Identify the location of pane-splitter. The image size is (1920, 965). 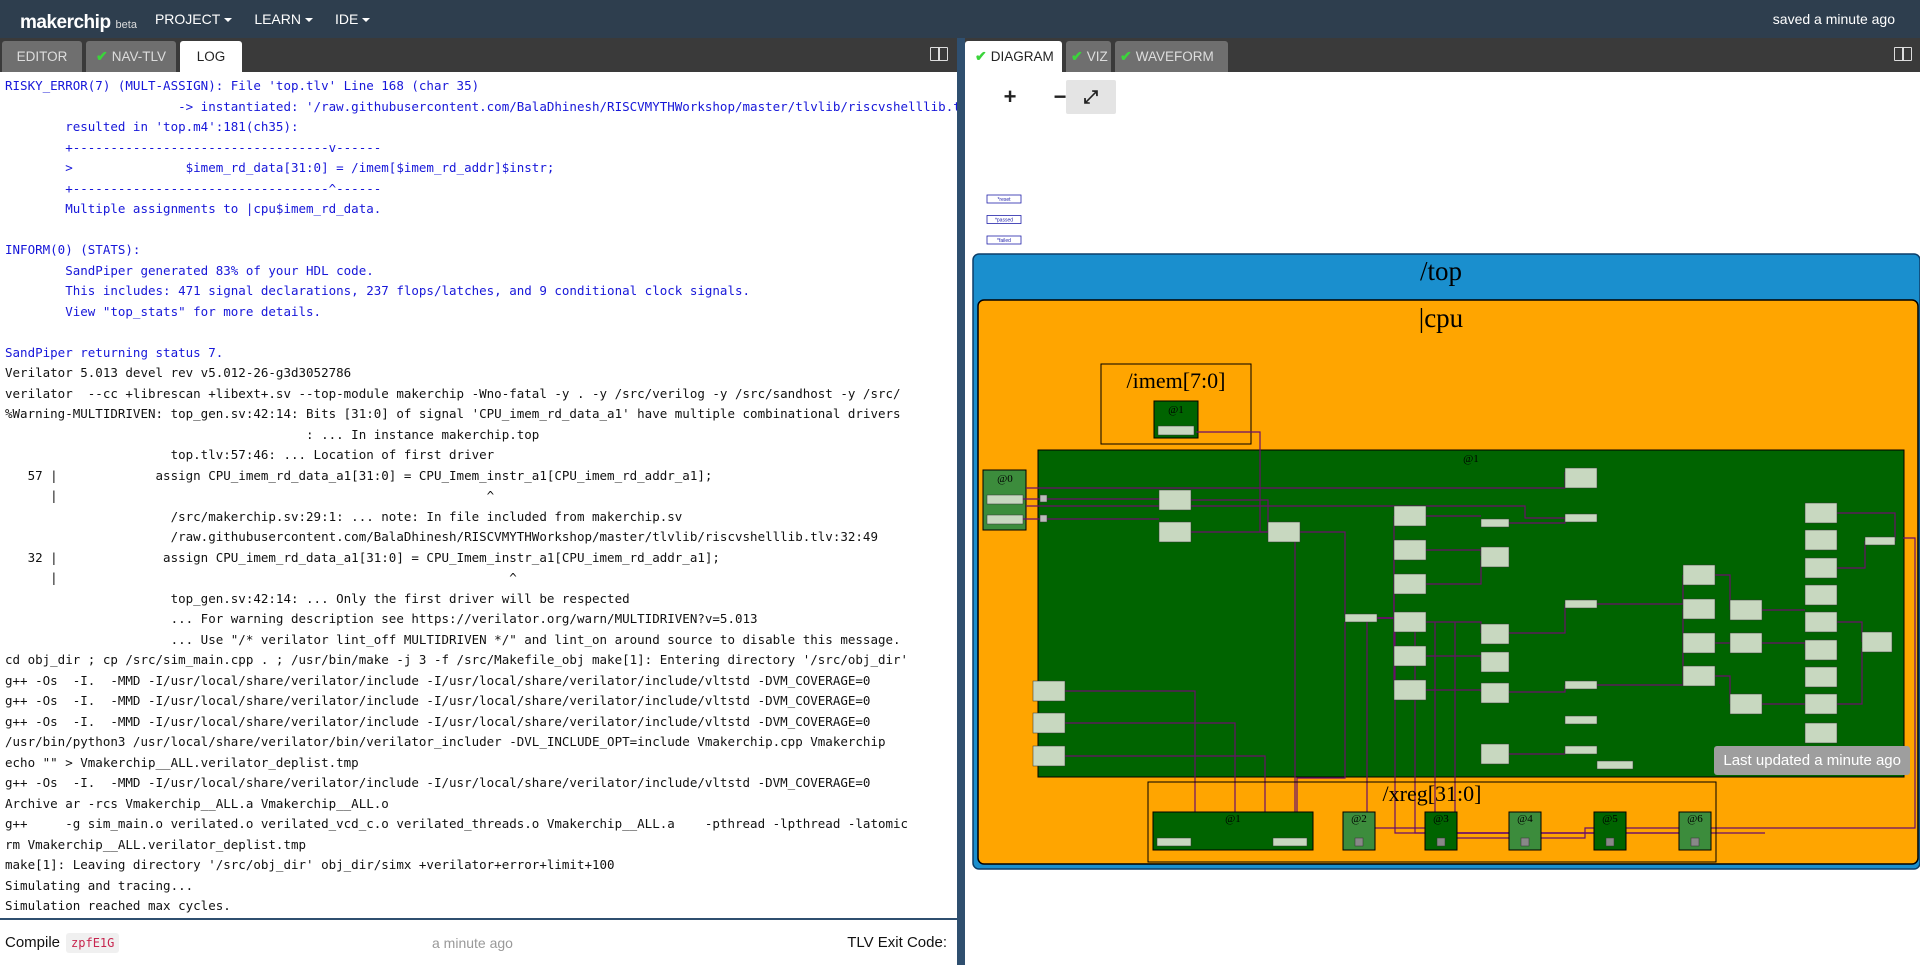
(961, 501).